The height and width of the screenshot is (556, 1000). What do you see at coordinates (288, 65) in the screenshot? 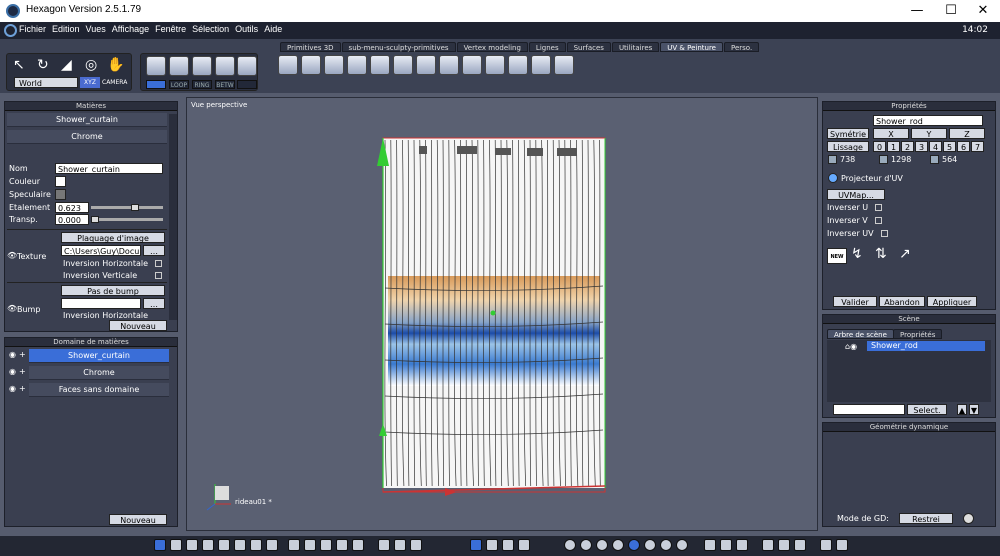
I see `uv-sphere-icon` at bounding box center [288, 65].